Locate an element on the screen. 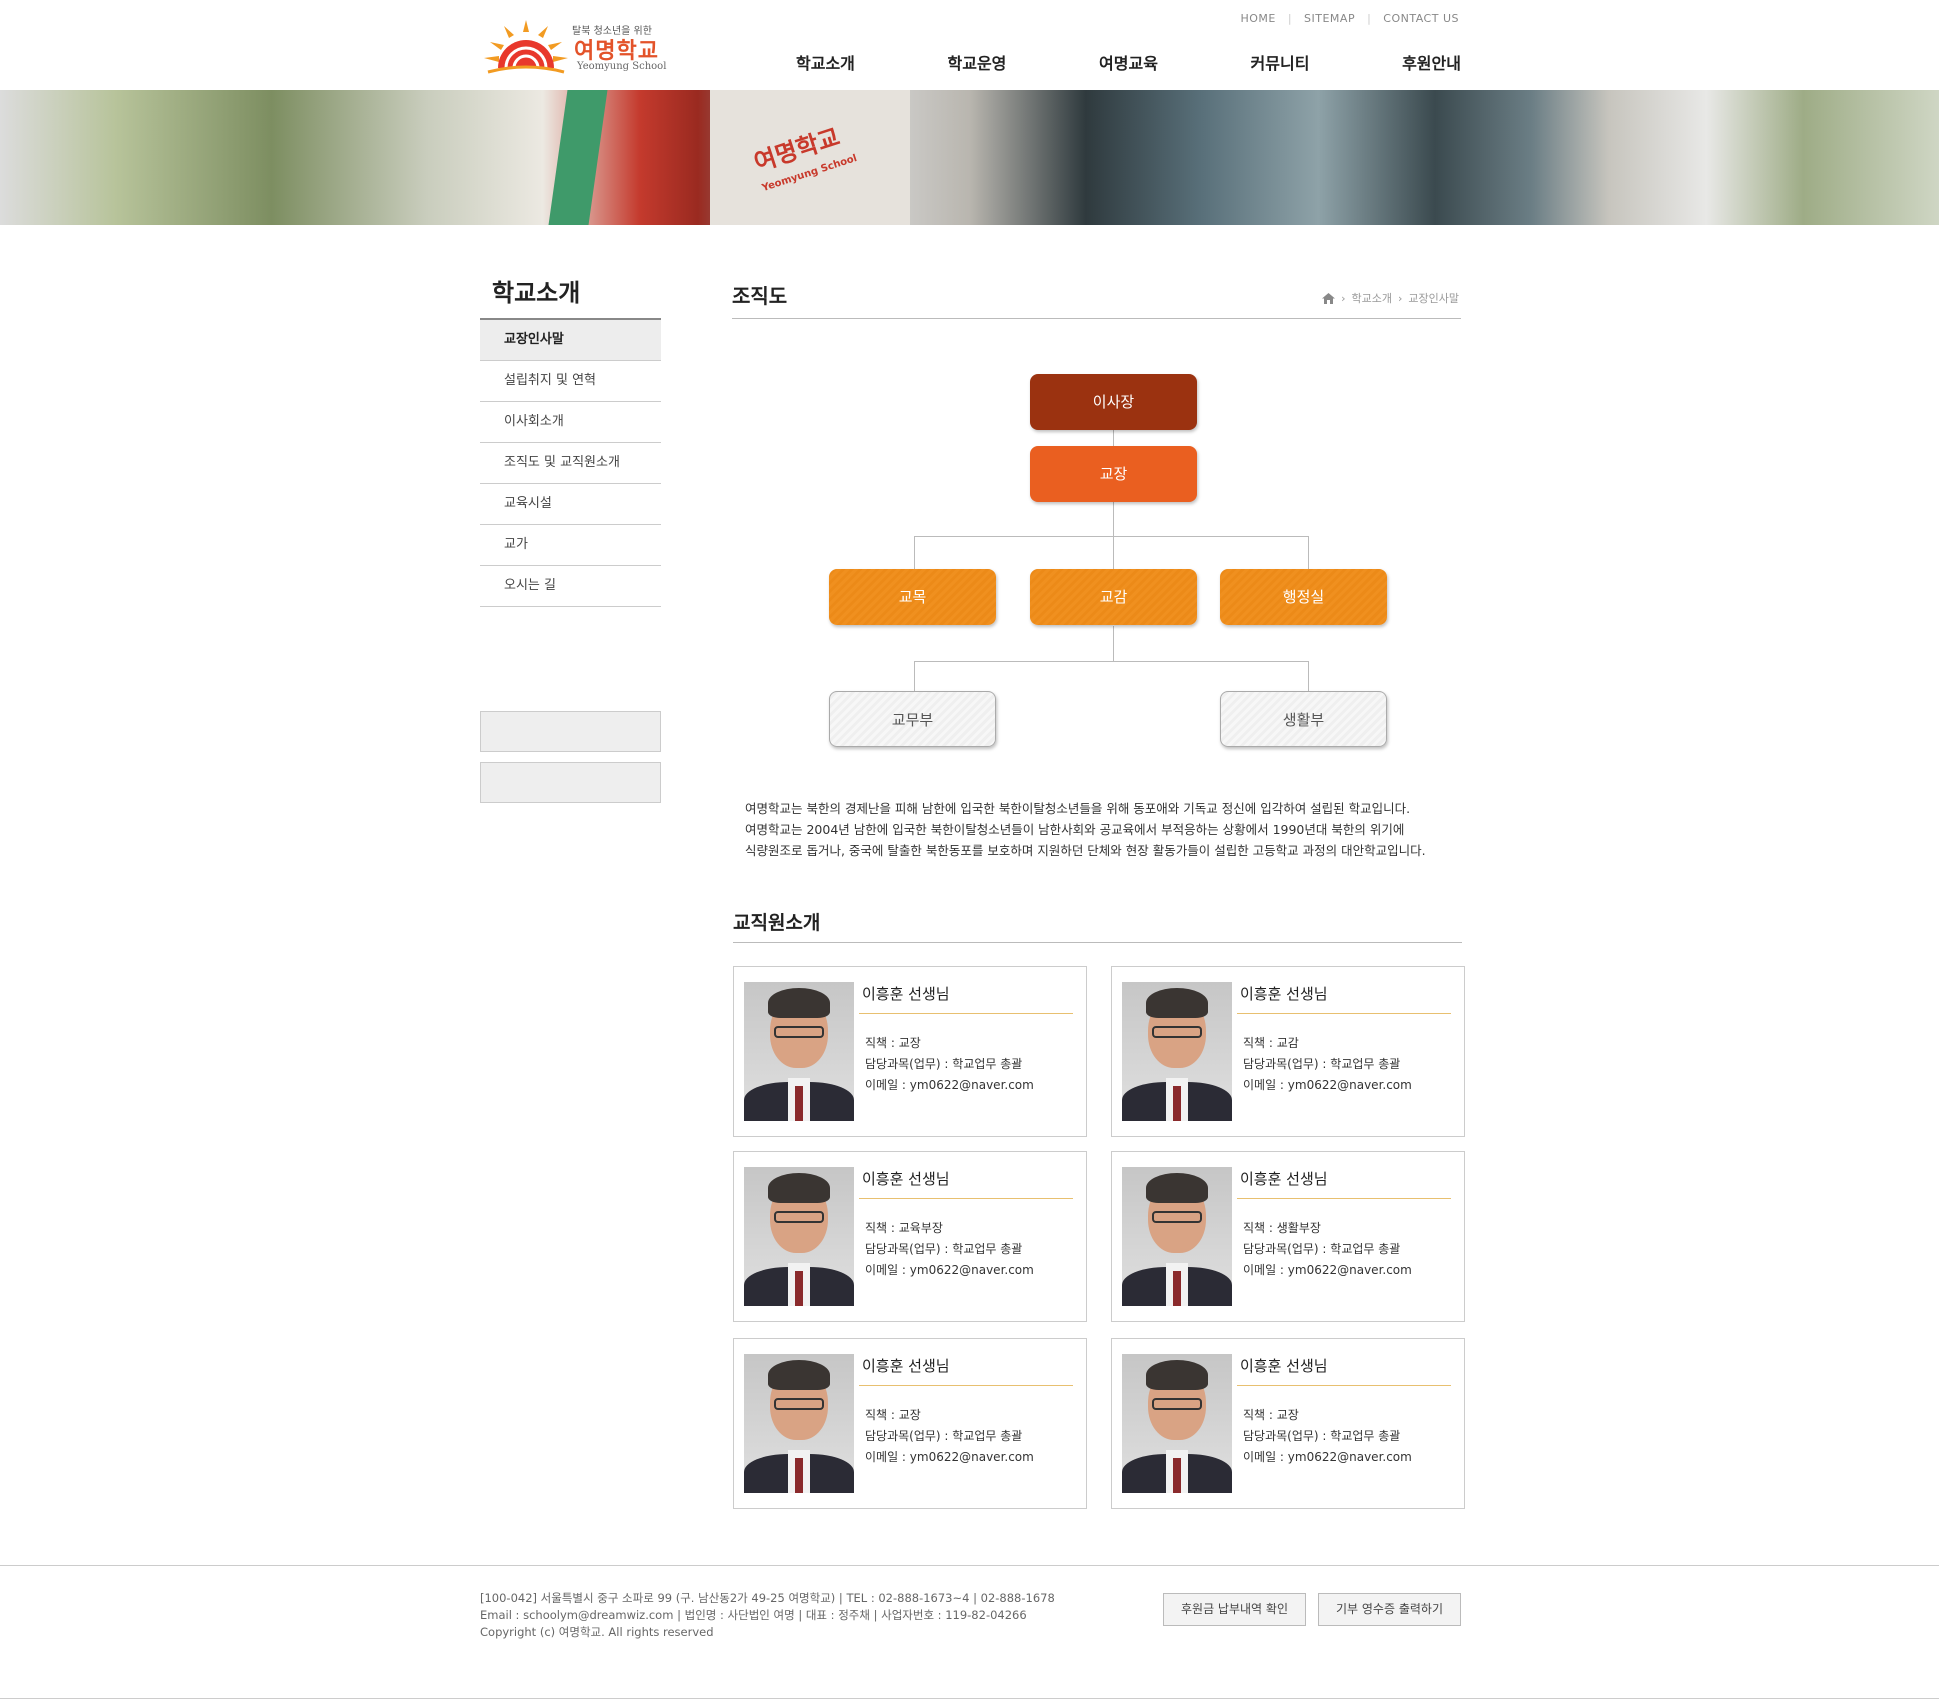  utility-links: HOME | SITEMAP | CONTACT US is located at coordinates (1349, 18).